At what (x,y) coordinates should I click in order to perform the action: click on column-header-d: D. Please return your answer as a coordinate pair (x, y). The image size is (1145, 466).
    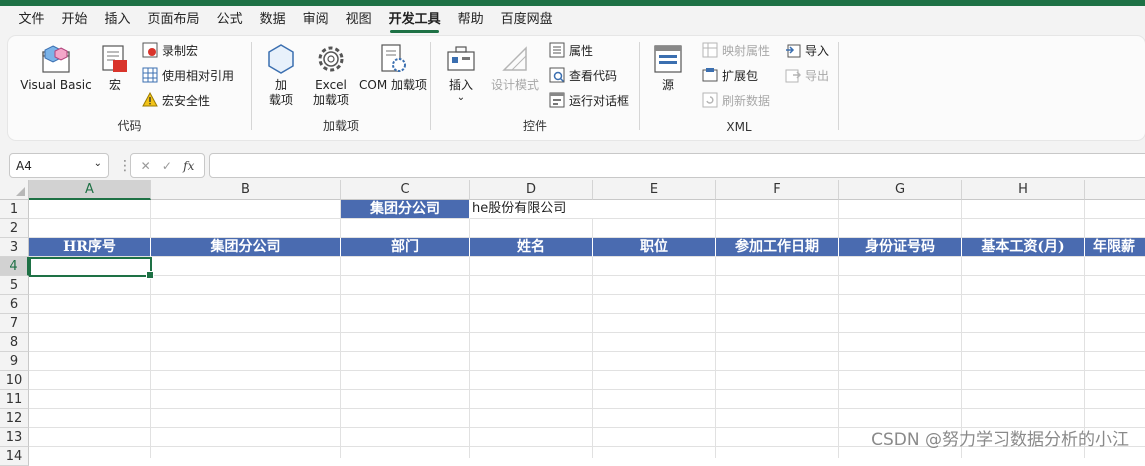
    Looking at the image, I should click on (531, 190).